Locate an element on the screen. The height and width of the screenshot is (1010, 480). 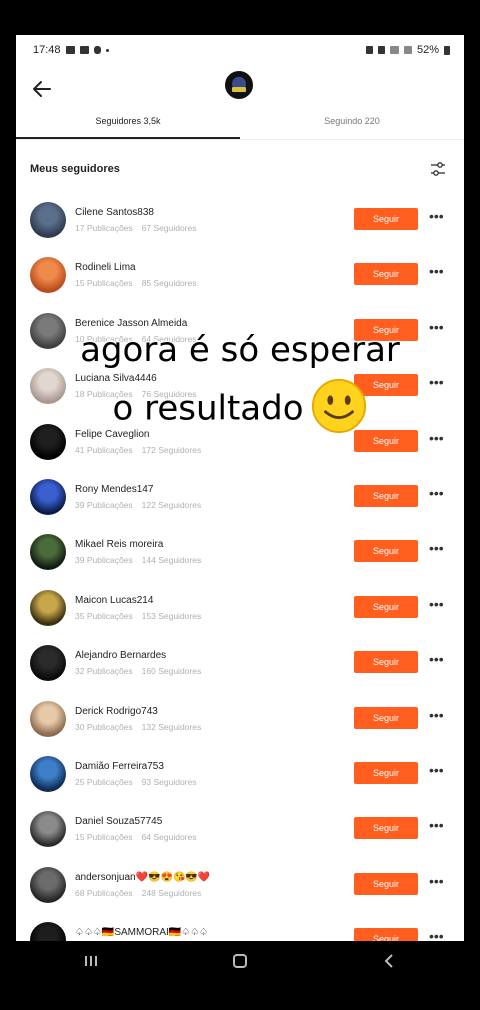
posts-count: 68 Publicações is located at coordinates (104, 892).